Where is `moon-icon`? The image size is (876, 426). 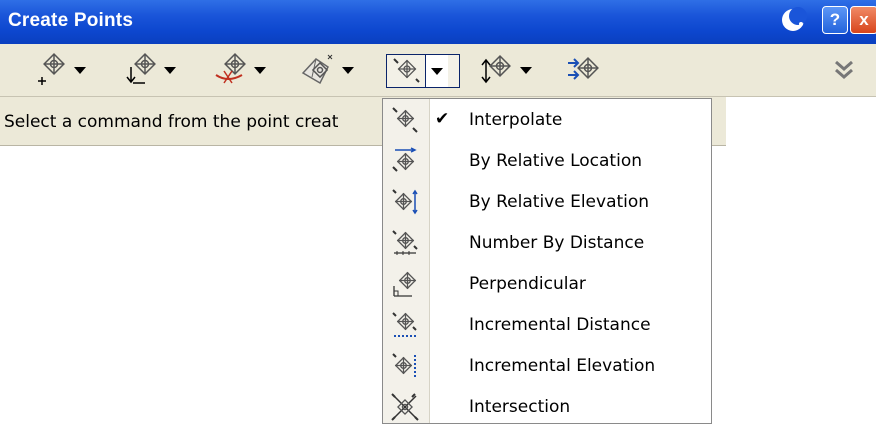
moon-icon is located at coordinates (793, 20).